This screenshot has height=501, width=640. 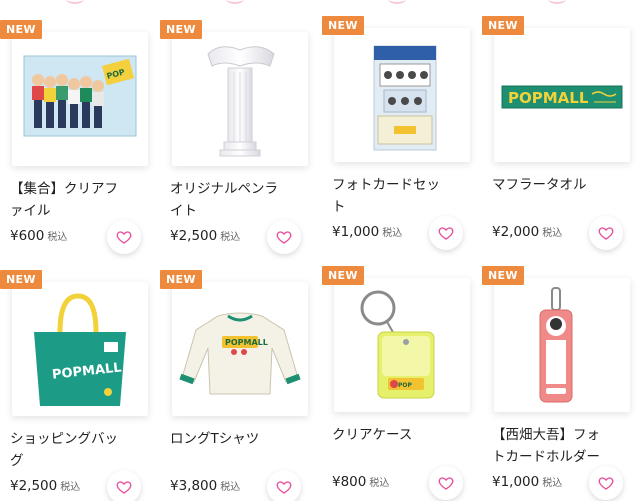 I want to click on price-value: ¥3,800, so click(x=194, y=486).